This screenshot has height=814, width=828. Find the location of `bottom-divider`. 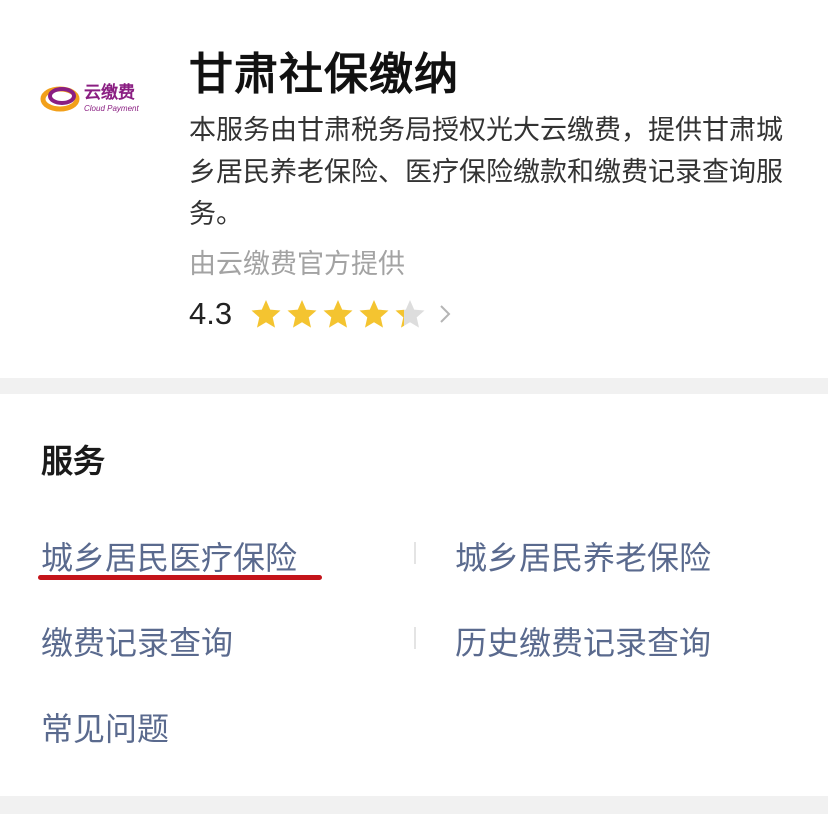

bottom-divider is located at coordinates (414, 805).